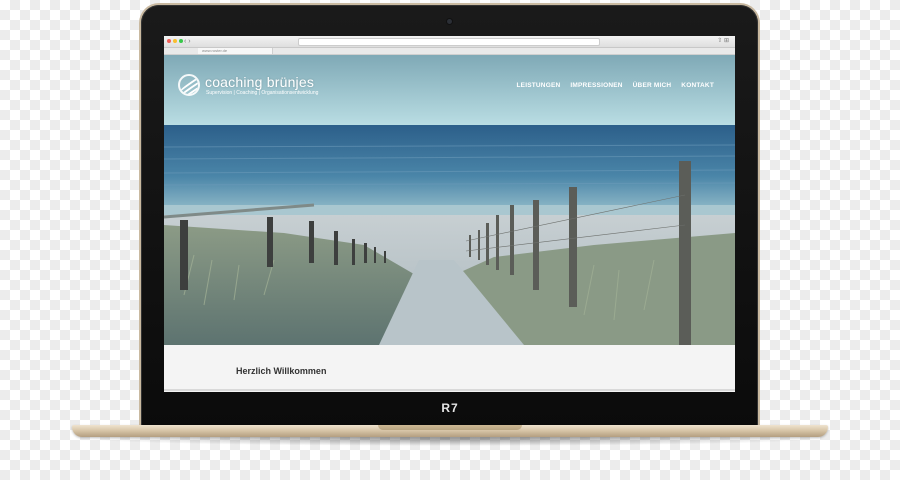  I want to click on address-bar, so click(449, 42).